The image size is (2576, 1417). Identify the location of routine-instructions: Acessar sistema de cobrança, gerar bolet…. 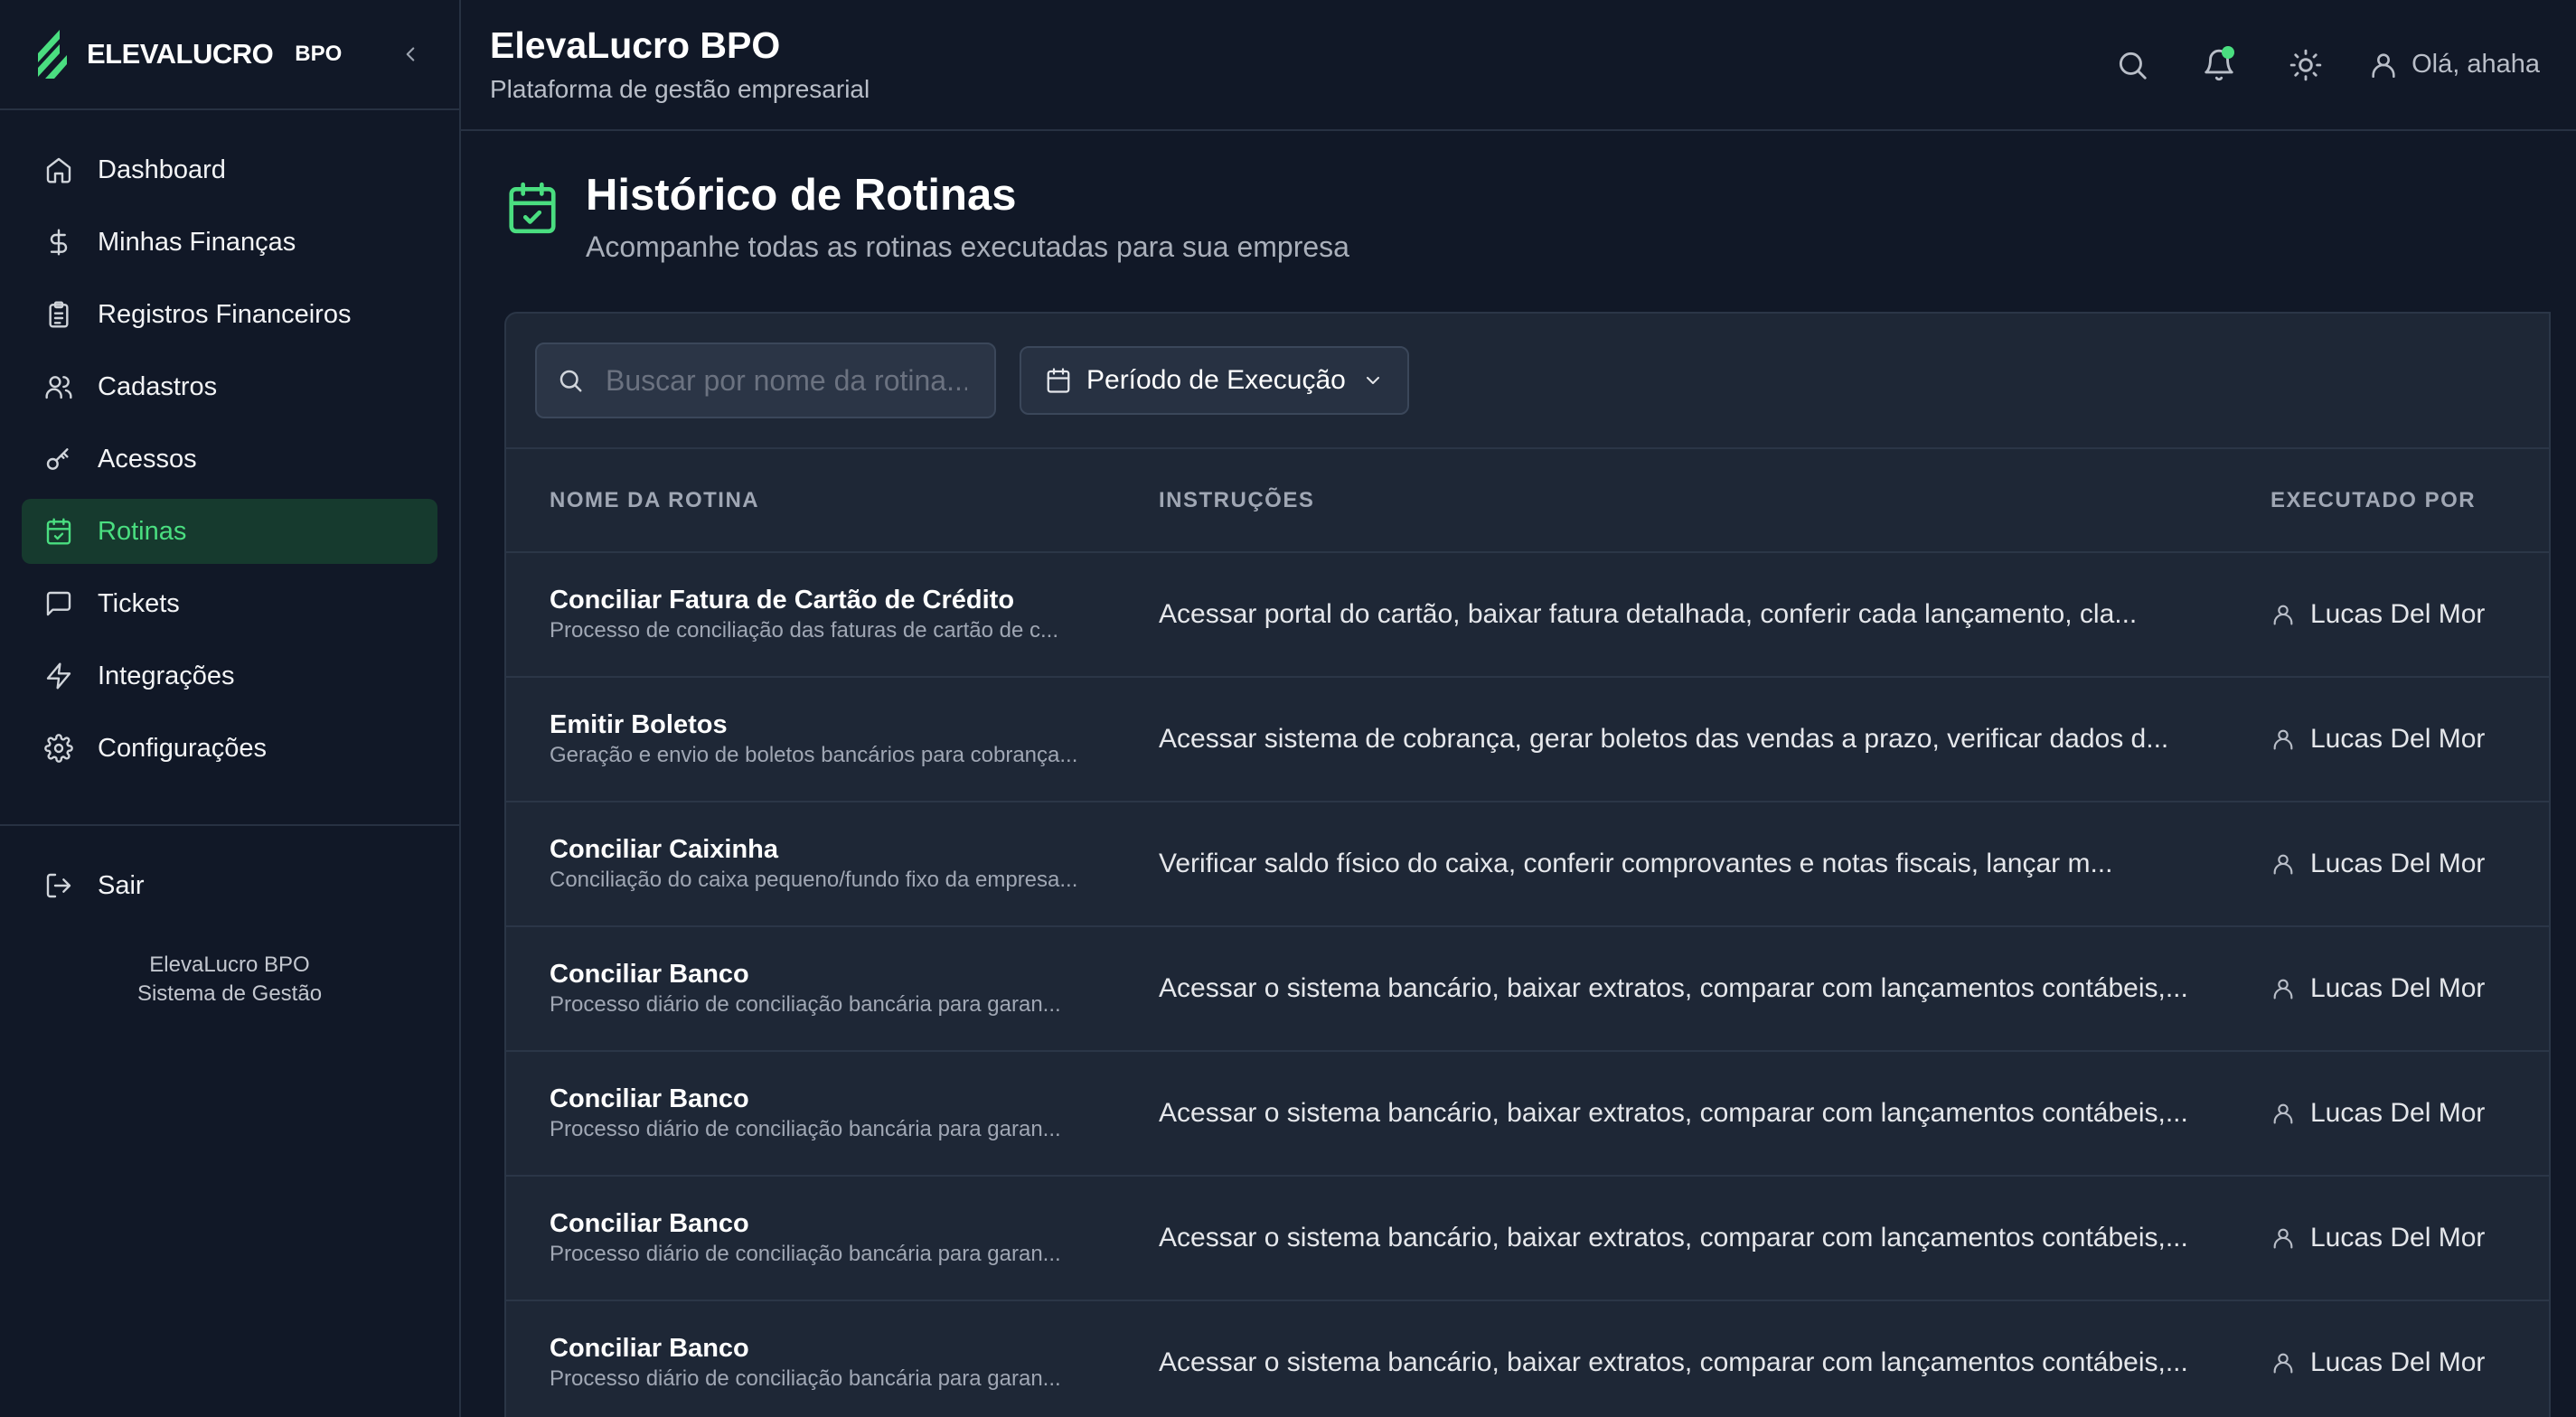
(1664, 739).